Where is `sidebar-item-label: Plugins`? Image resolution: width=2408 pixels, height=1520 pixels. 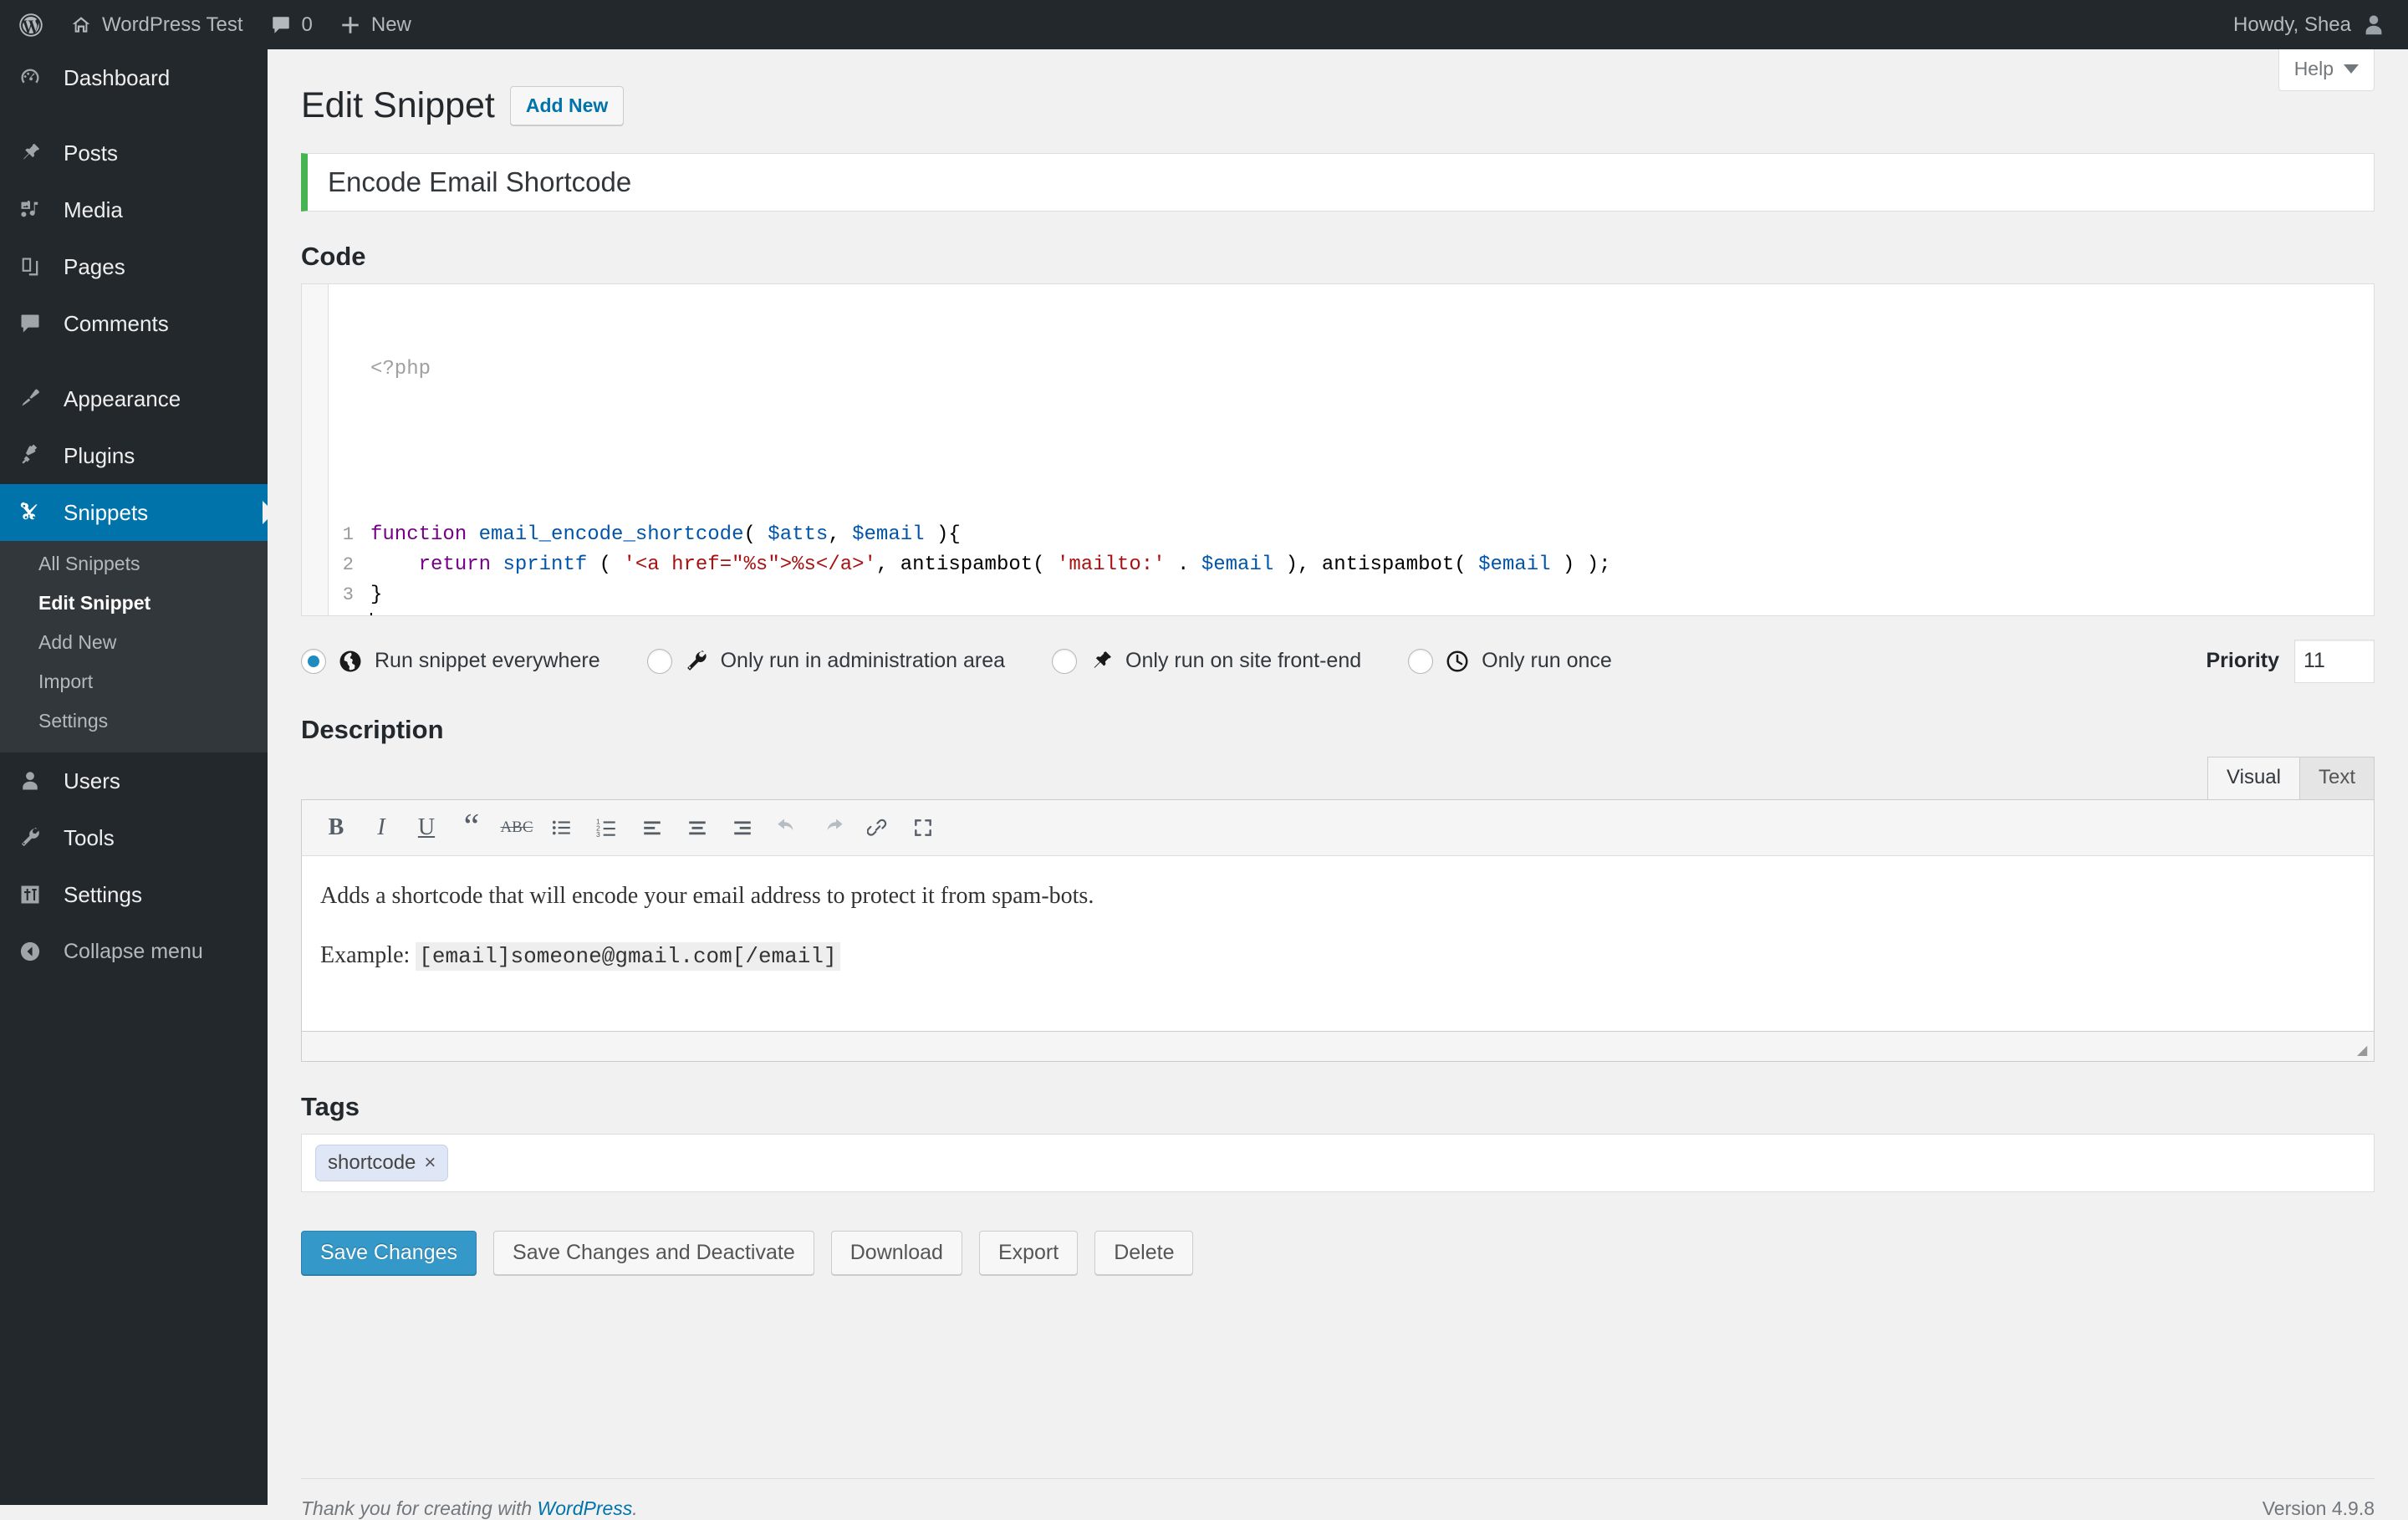
sidebar-item-label: Plugins is located at coordinates (99, 455).